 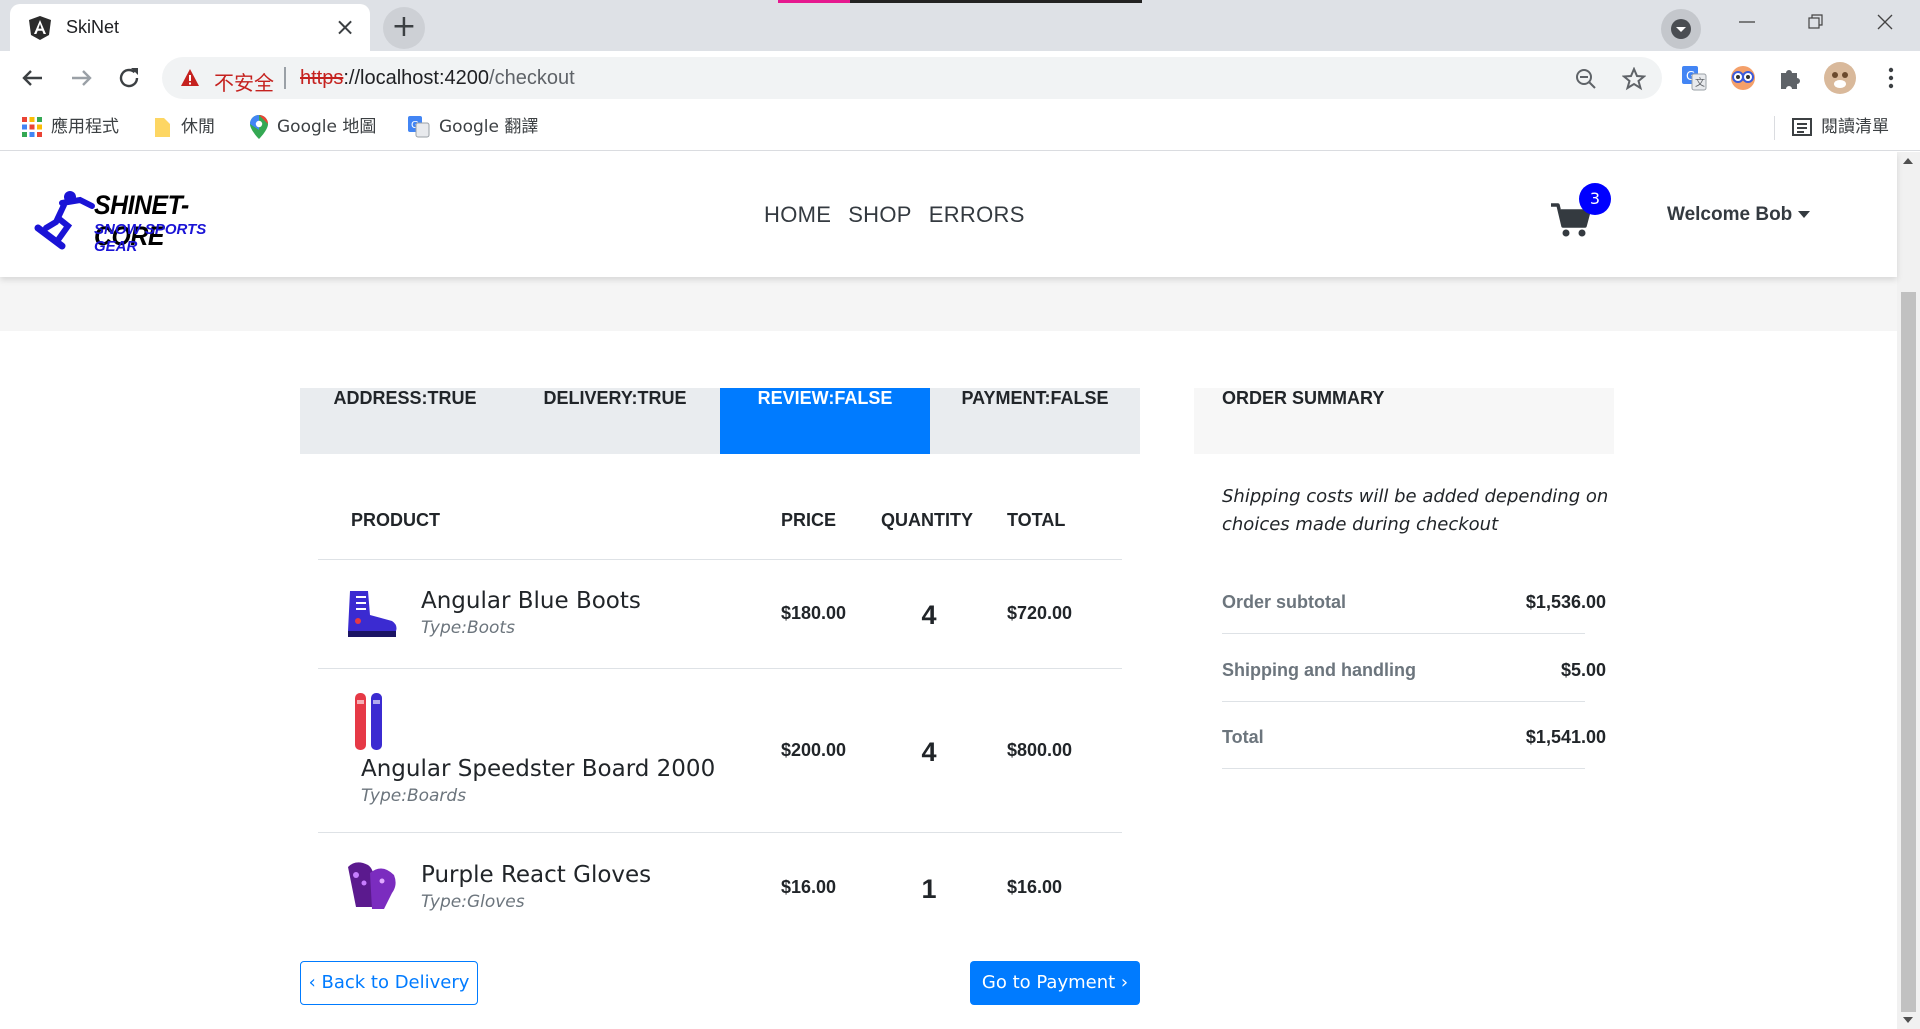 What do you see at coordinates (259, 127) in the screenshot?
I see `maps-pin-icon` at bounding box center [259, 127].